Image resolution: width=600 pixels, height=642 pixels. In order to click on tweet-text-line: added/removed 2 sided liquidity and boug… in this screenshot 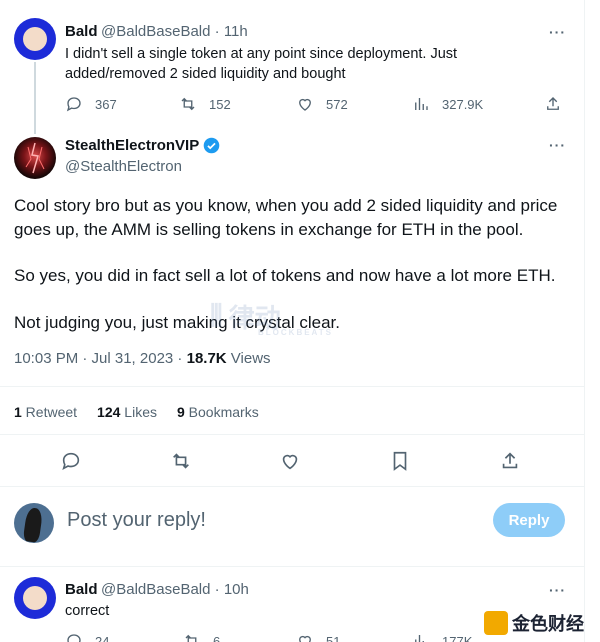, I will do `click(205, 74)`.